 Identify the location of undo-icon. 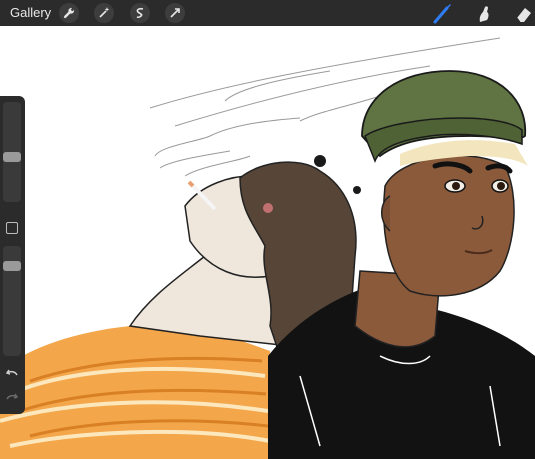
(12, 373).